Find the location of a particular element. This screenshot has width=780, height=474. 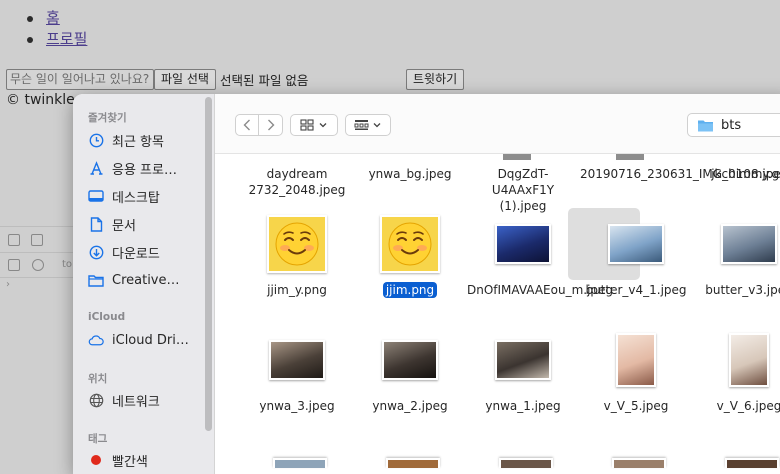

folder-path-popup: bts is located at coordinates (733, 125).